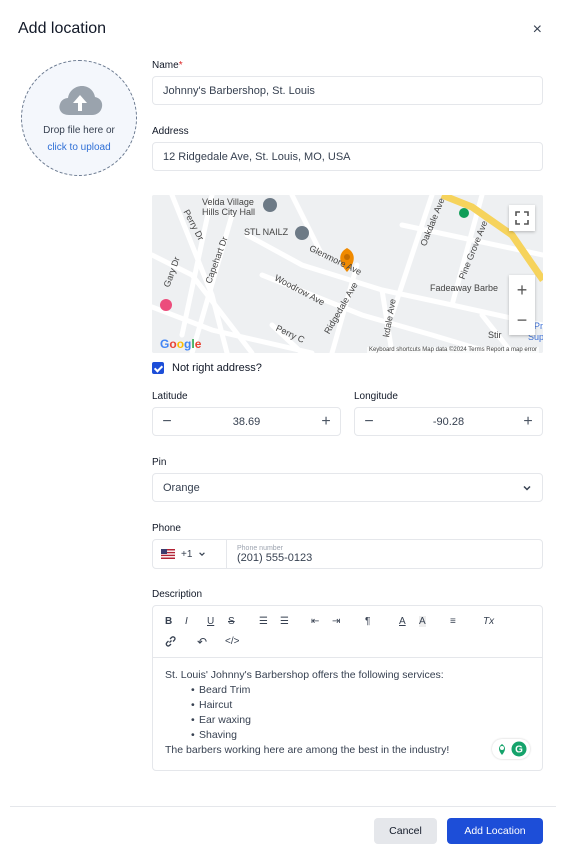 This screenshot has height=858, width=566. I want to click on map-label-pr: Pr, so click(538, 326).